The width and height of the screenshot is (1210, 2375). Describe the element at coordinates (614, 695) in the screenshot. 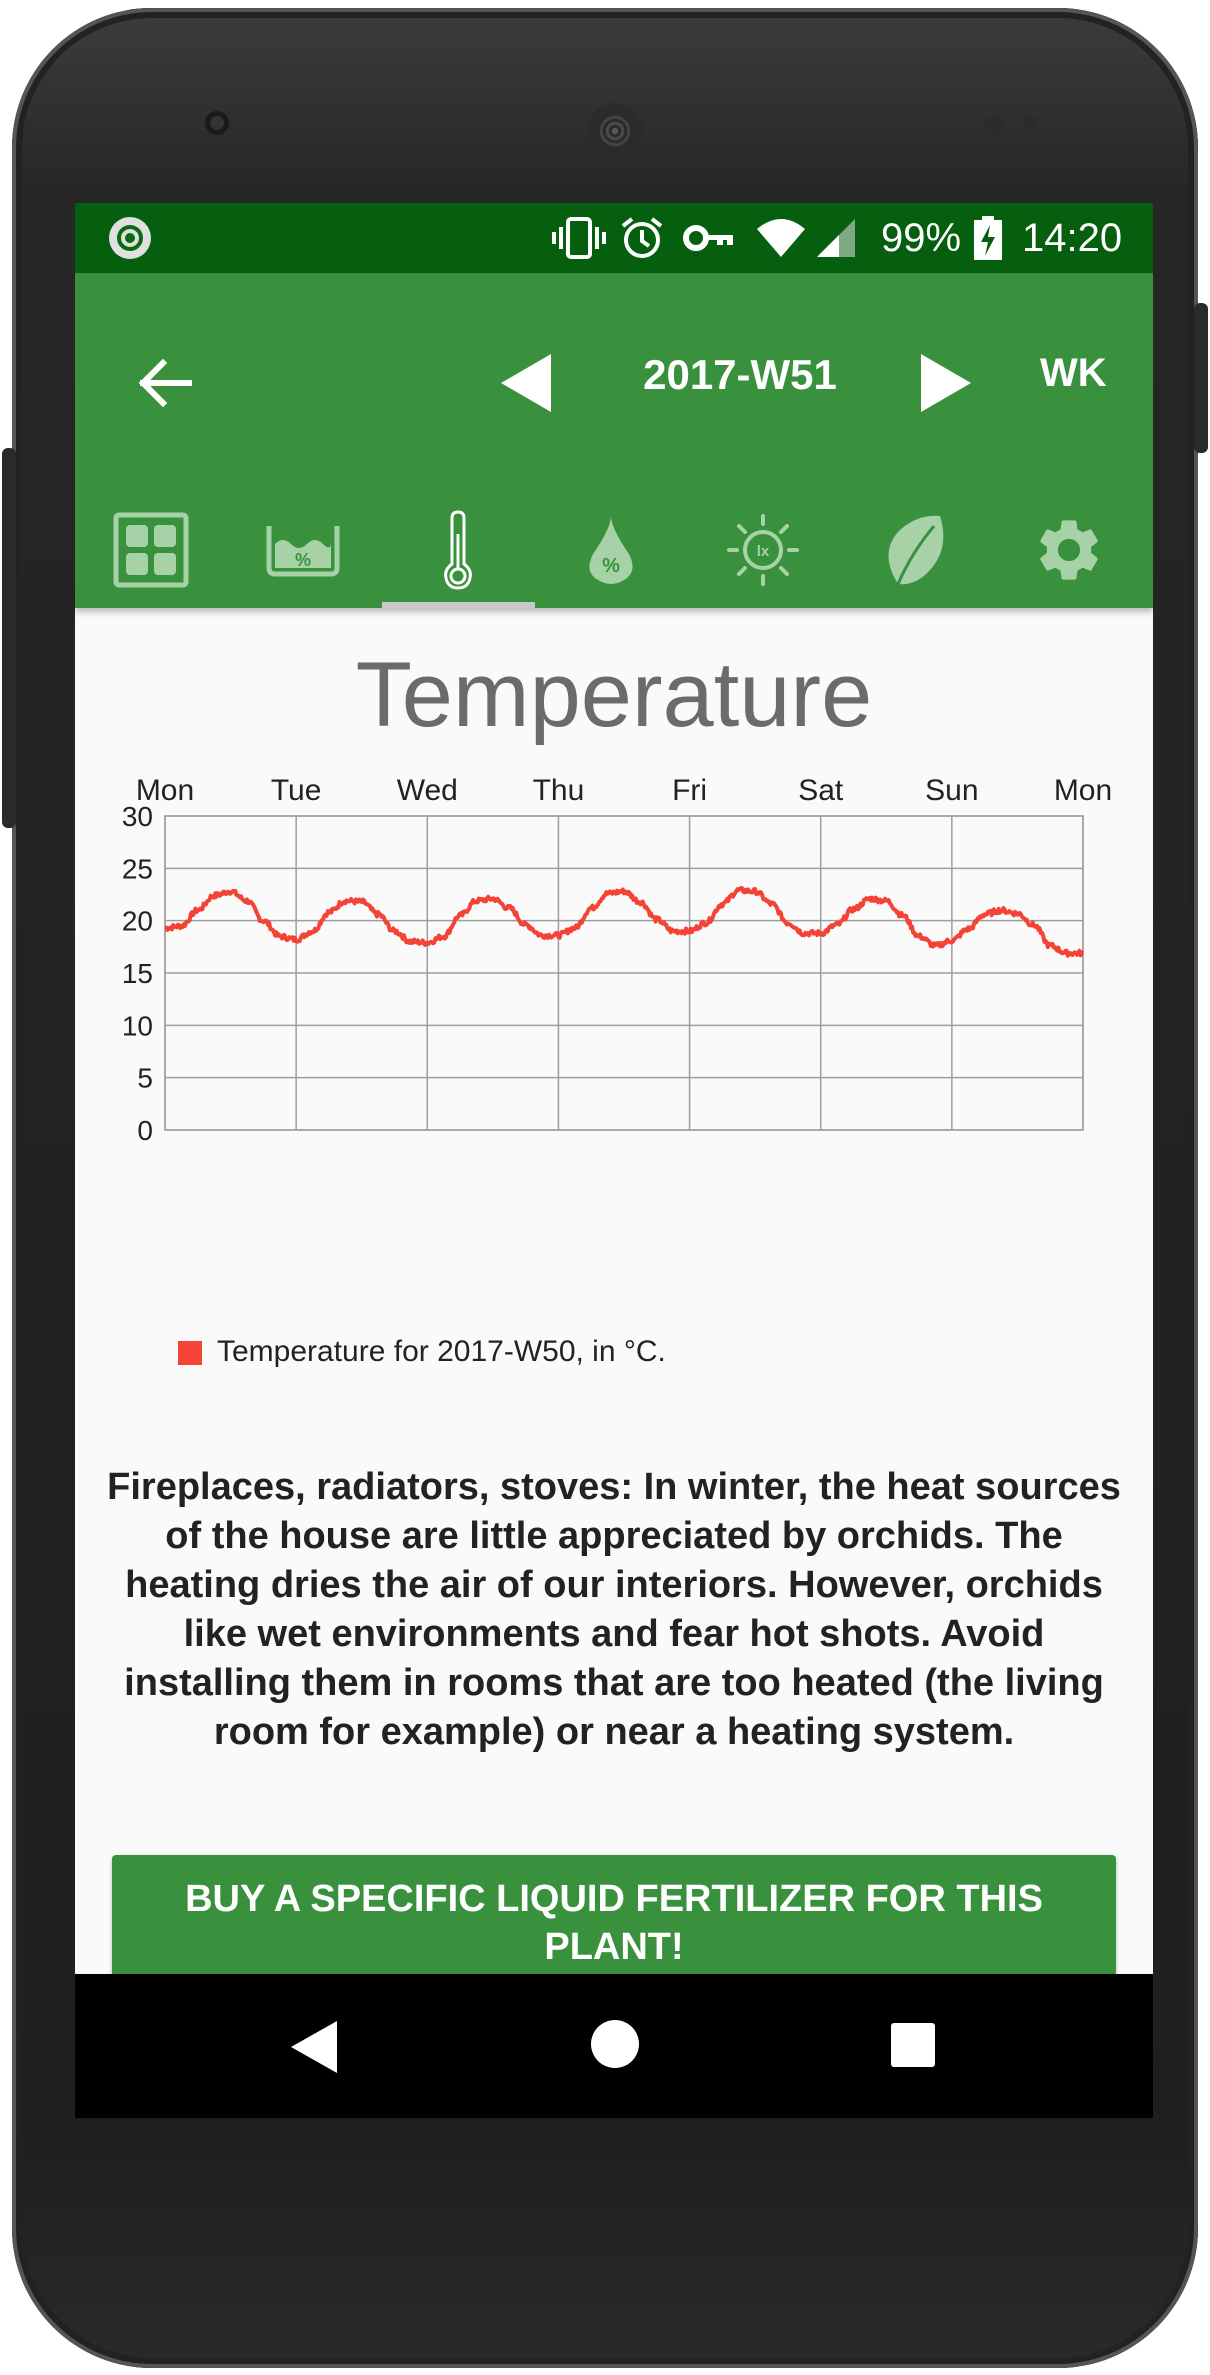

I see `page-title: Temperature` at that location.